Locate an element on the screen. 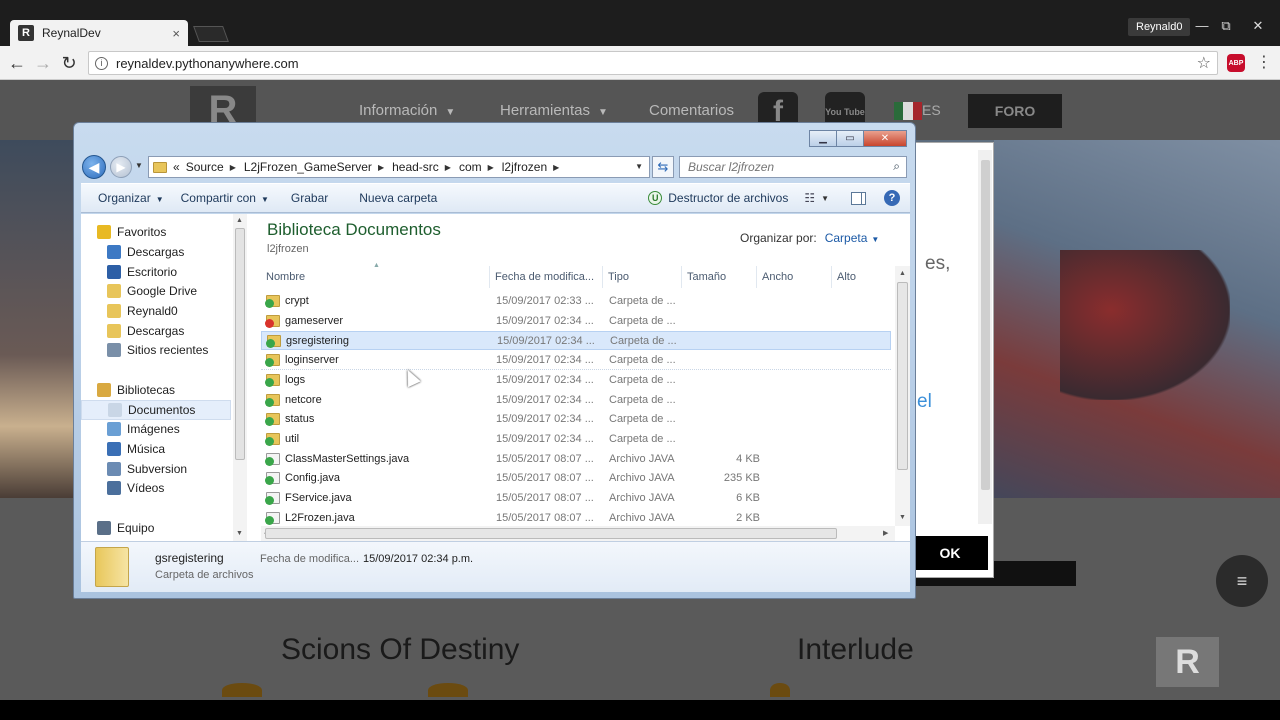  explorer-back-icon: ◀ is located at coordinates (94, 167).